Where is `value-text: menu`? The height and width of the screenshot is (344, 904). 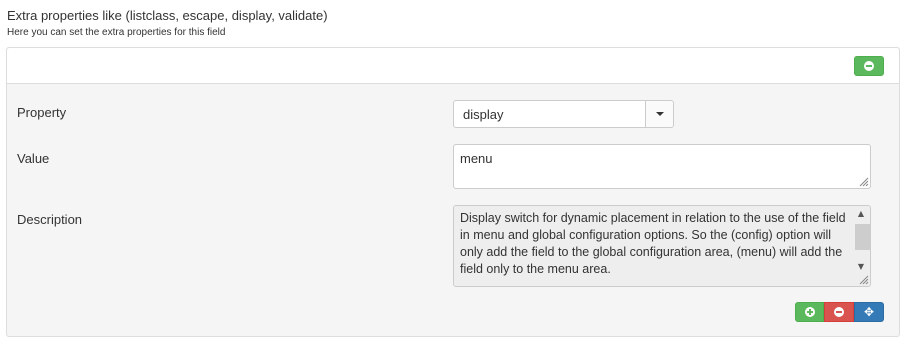 value-text: menu is located at coordinates (476, 158).